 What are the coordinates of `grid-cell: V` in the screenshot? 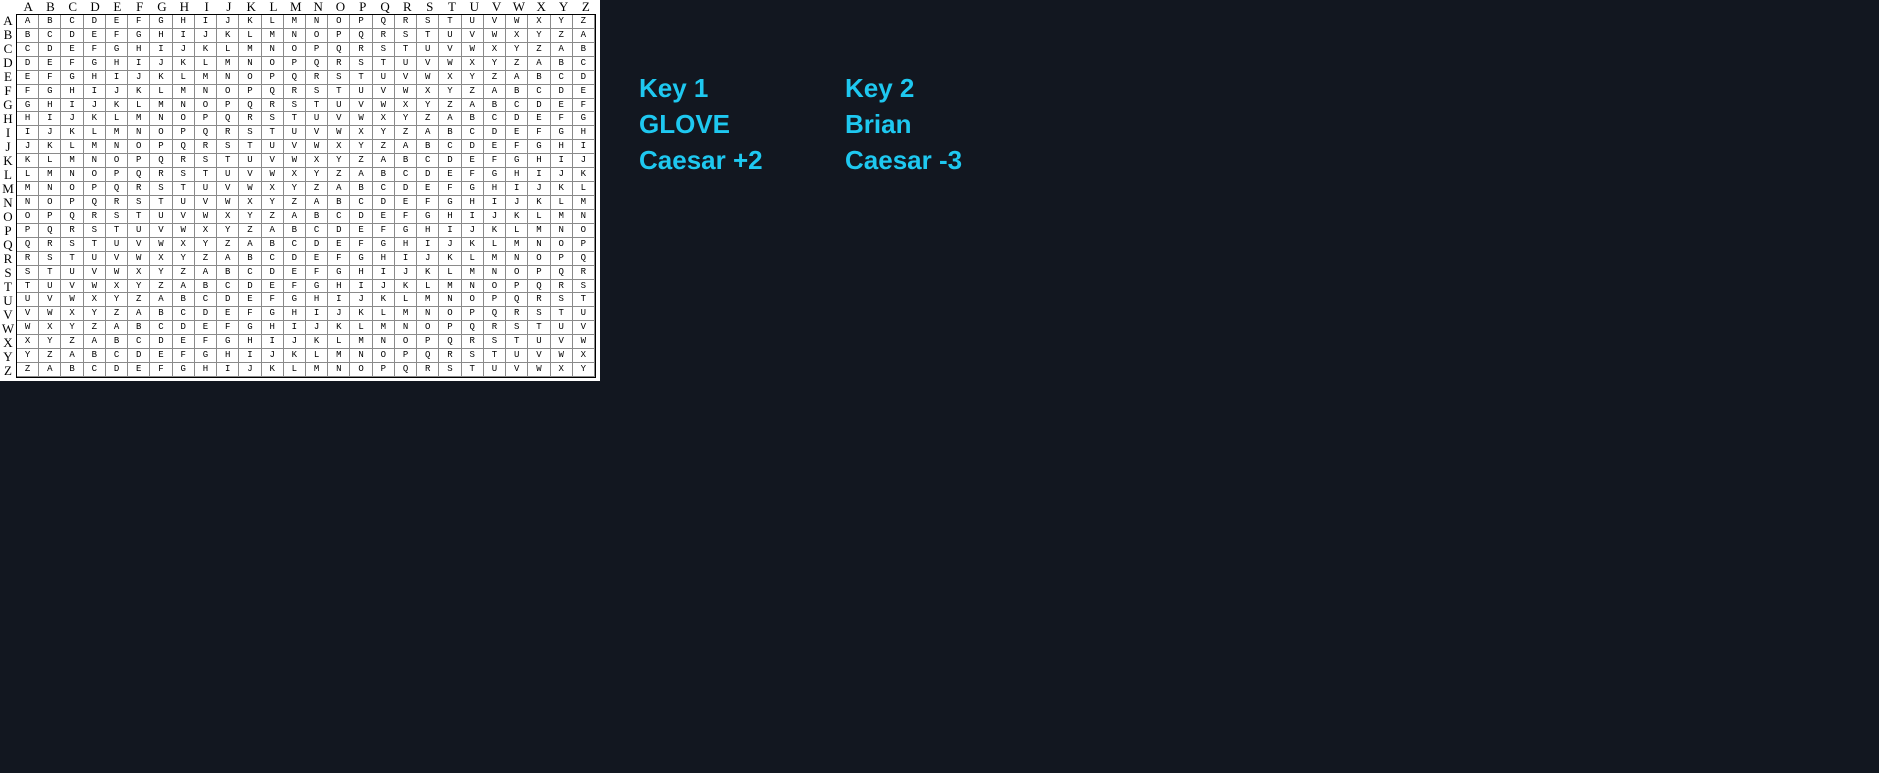 It's located at (406, 77).